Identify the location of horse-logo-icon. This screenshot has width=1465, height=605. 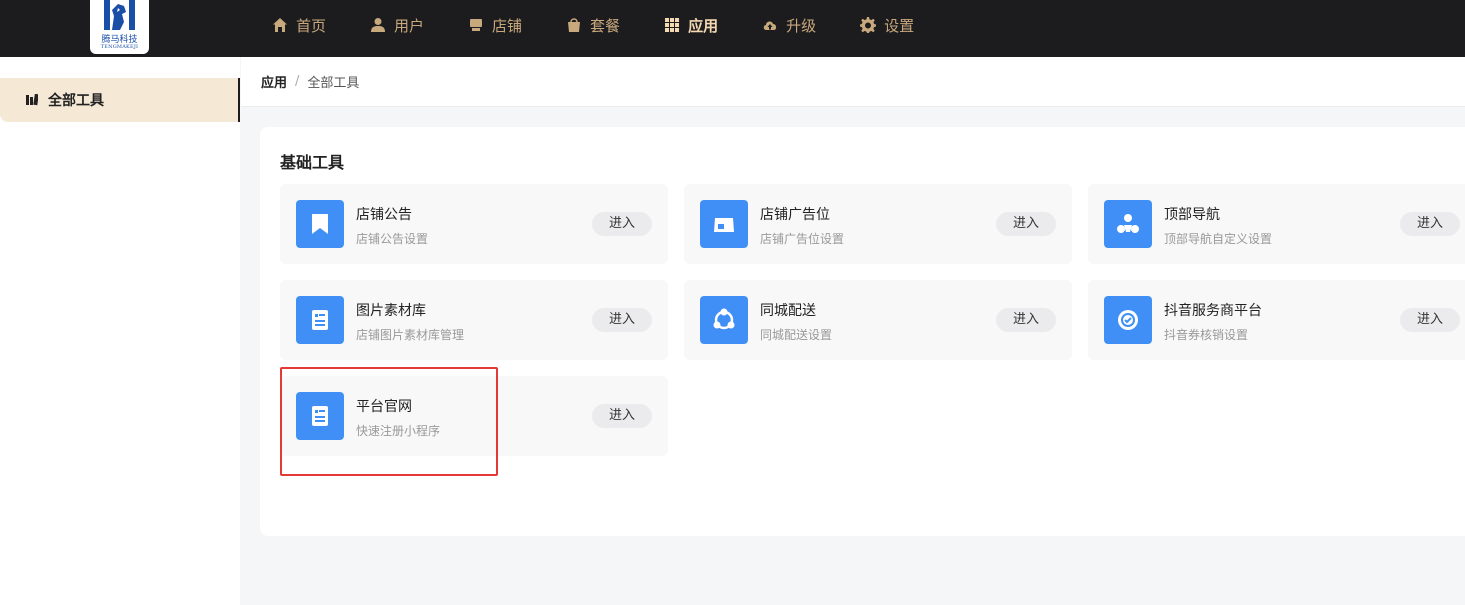
(119, 15).